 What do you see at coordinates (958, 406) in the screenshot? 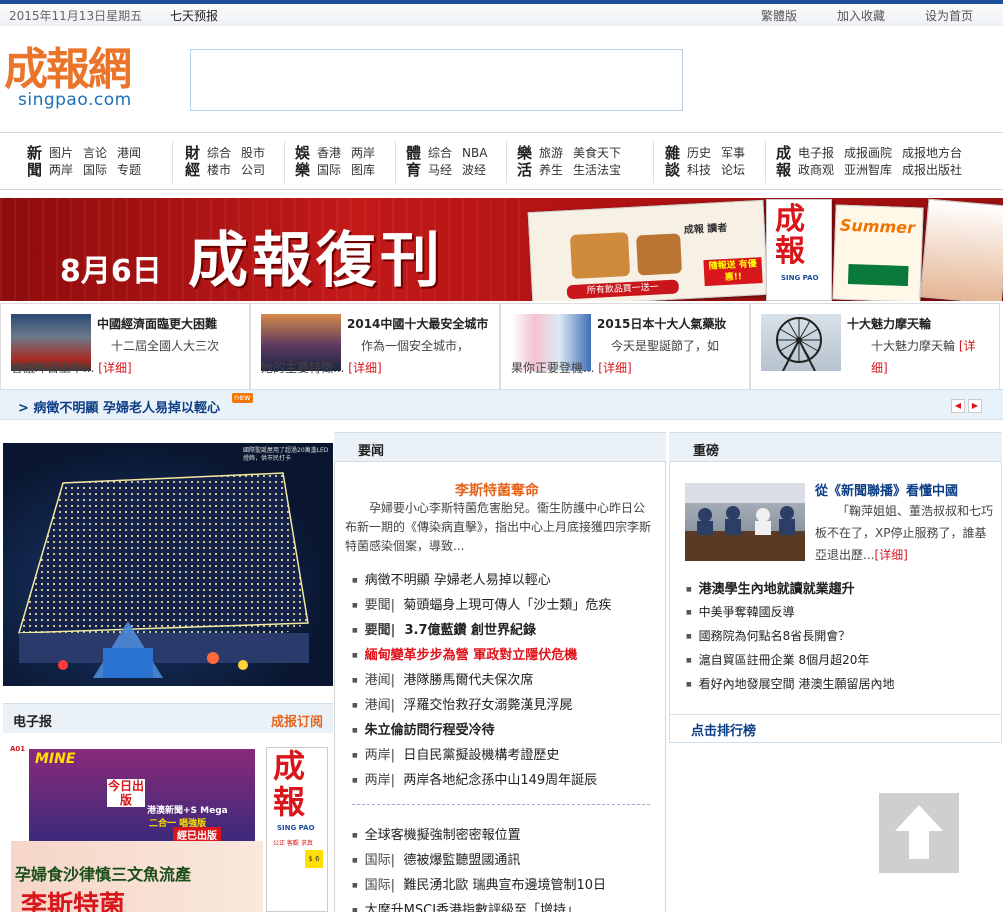
I see `ticker-prev-button: ◀` at bounding box center [958, 406].